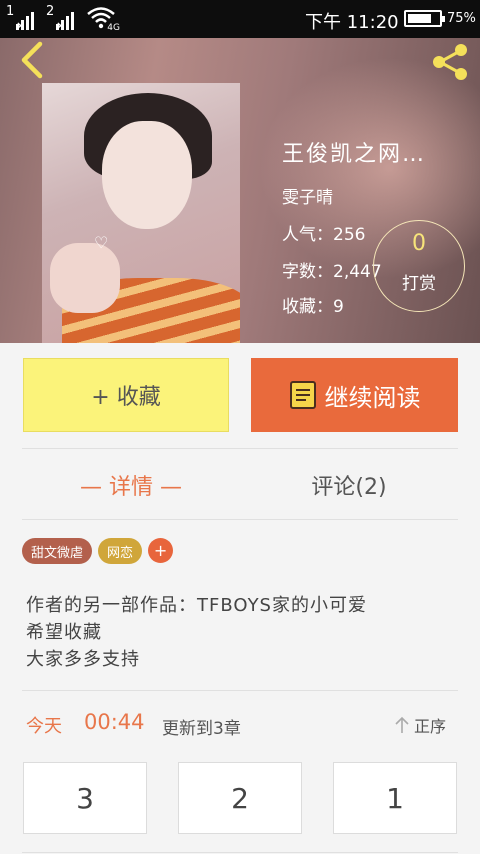 This screenshot has height=854, width=480. Describe the element at coordinates (240, 798) in the screenshot. I see `chapter-button: 2` at that location.